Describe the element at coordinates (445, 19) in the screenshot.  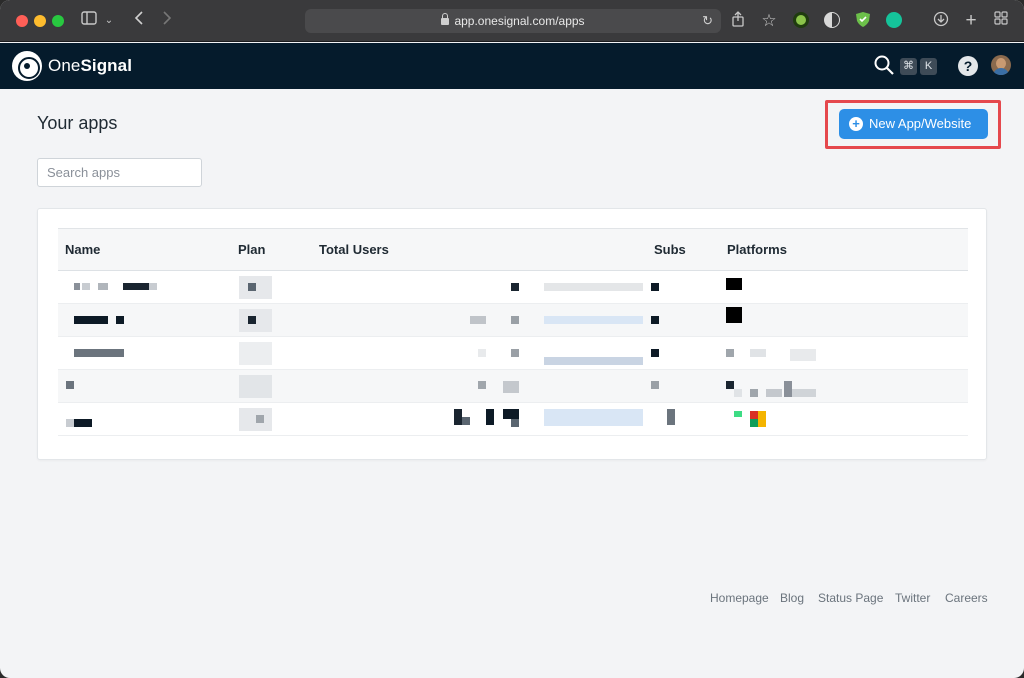
I see `lock-icon` at that location.